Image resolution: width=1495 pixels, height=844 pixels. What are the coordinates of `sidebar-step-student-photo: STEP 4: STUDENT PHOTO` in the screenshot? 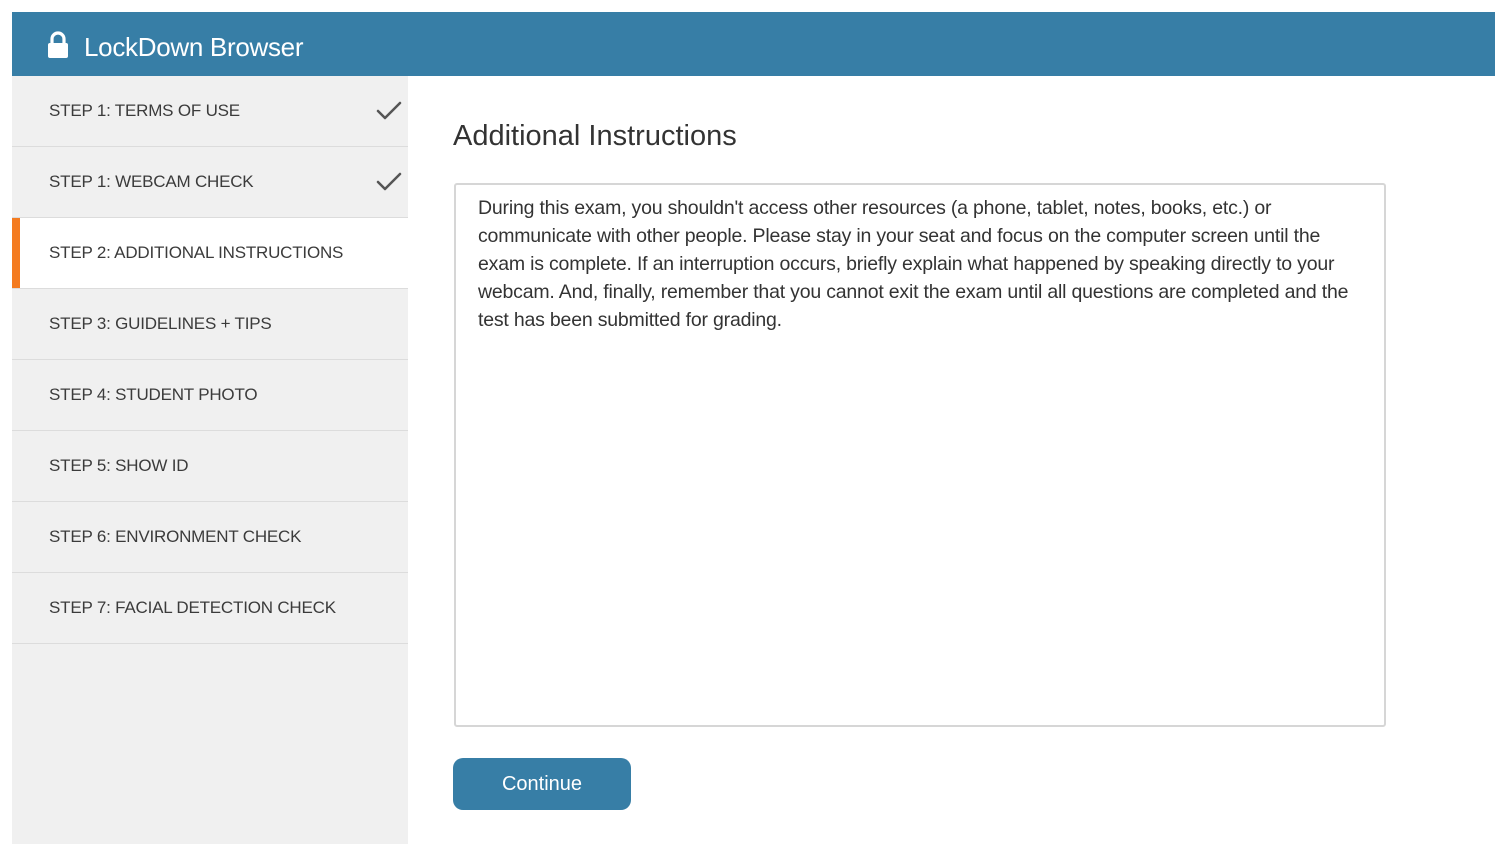 It's located at (210, 395).